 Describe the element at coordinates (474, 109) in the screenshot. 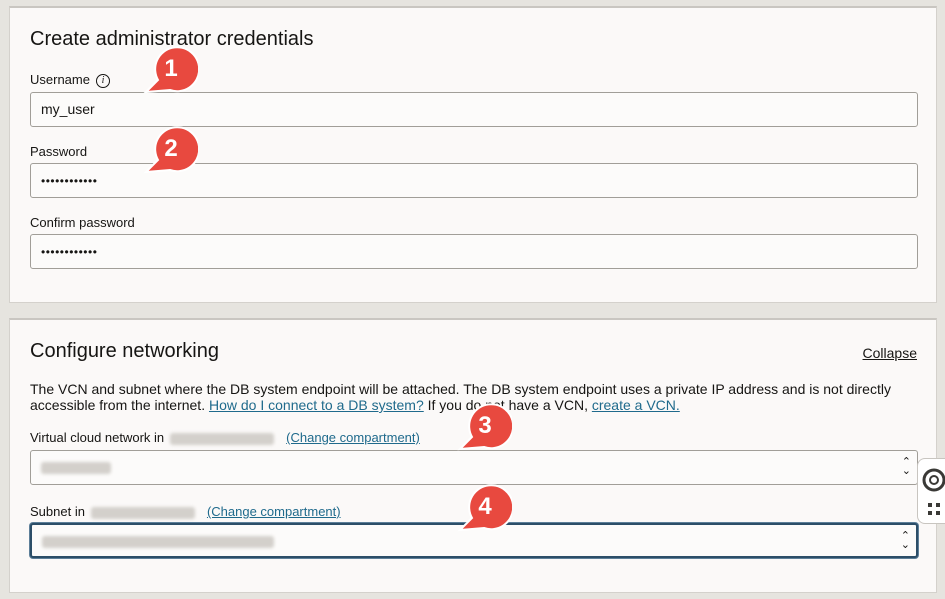

I see `username-input: my_user` at that location.